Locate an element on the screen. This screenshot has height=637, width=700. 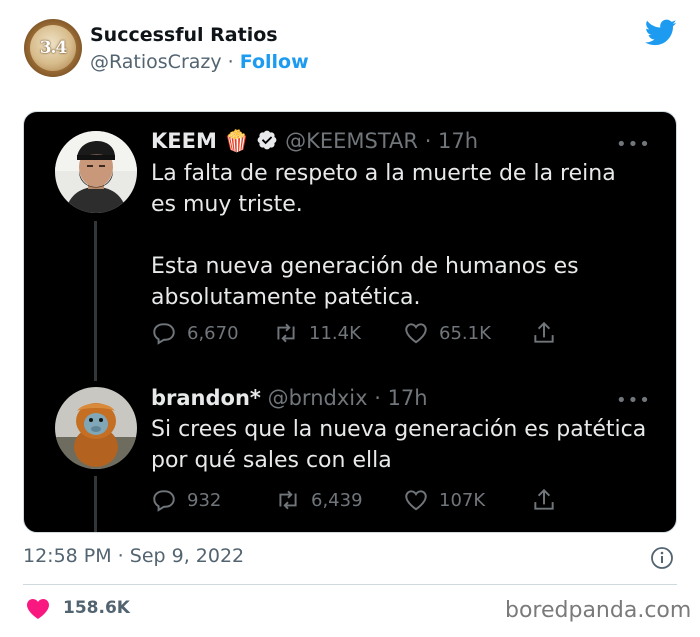
tweet-author-name: KEEM is located at coordinates (184, 141).